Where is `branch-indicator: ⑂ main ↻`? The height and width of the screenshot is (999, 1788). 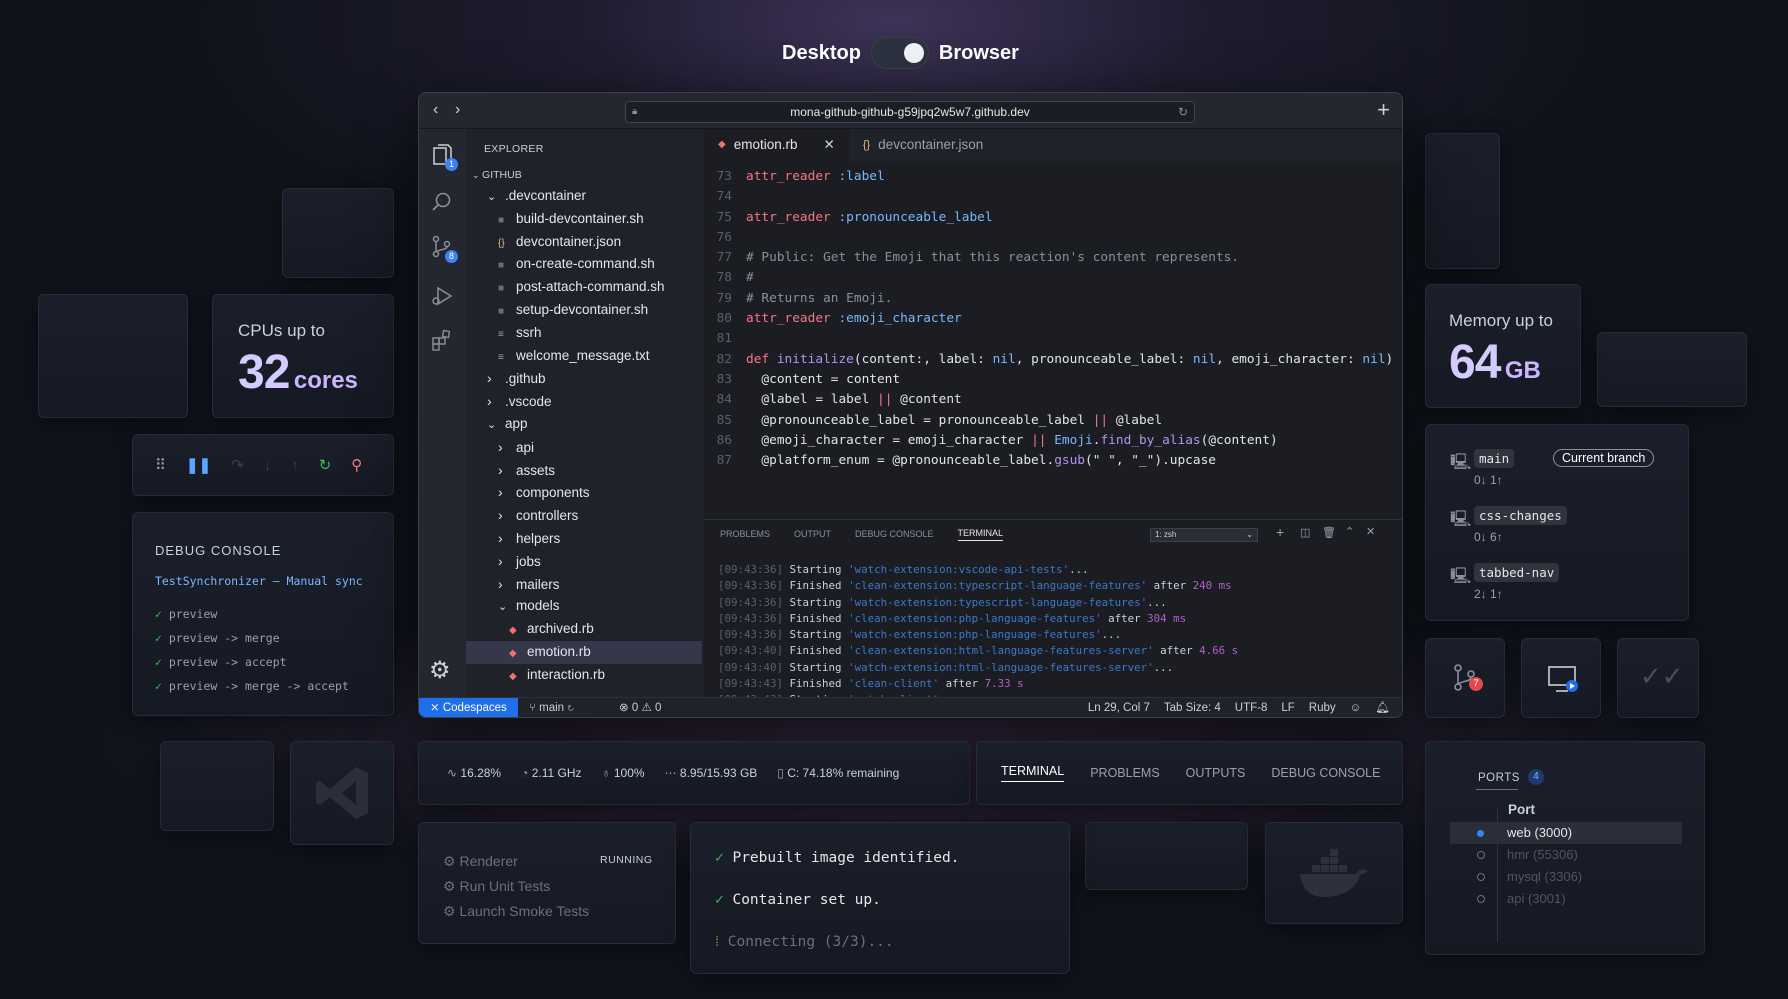 branch-indicator: ⑂ main ↻ is located at coordinates (551, 707).